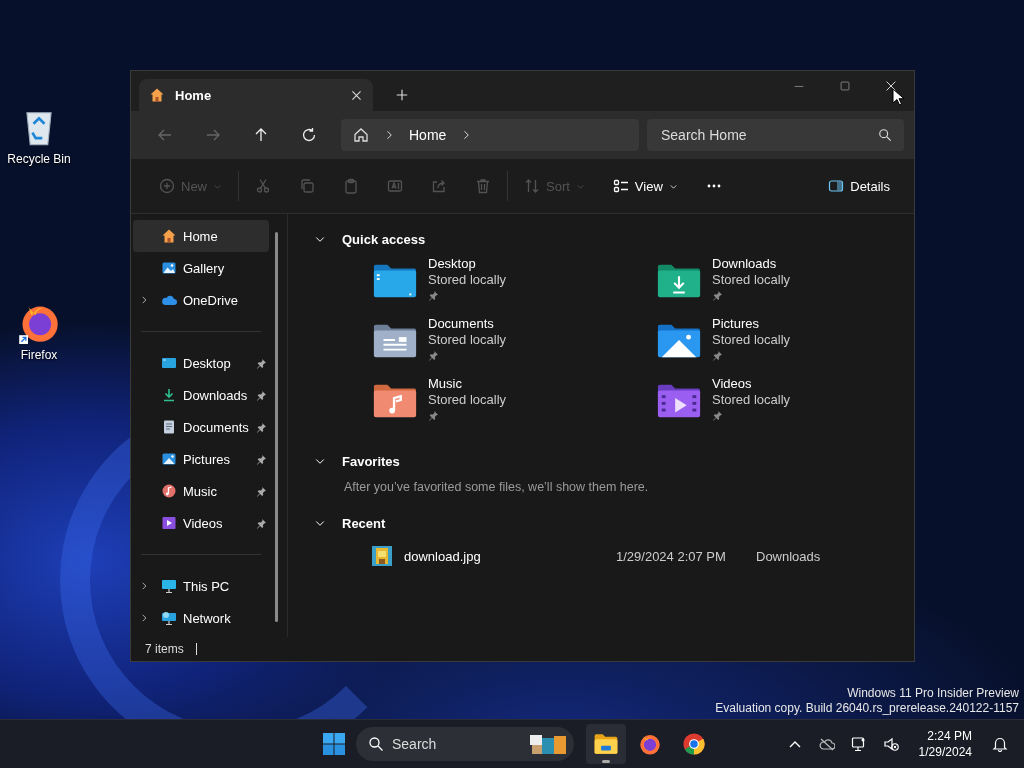 The height and width of the screenshot is (768, 1024). I want to click on folder-name: Pictures, so click(751, 324).